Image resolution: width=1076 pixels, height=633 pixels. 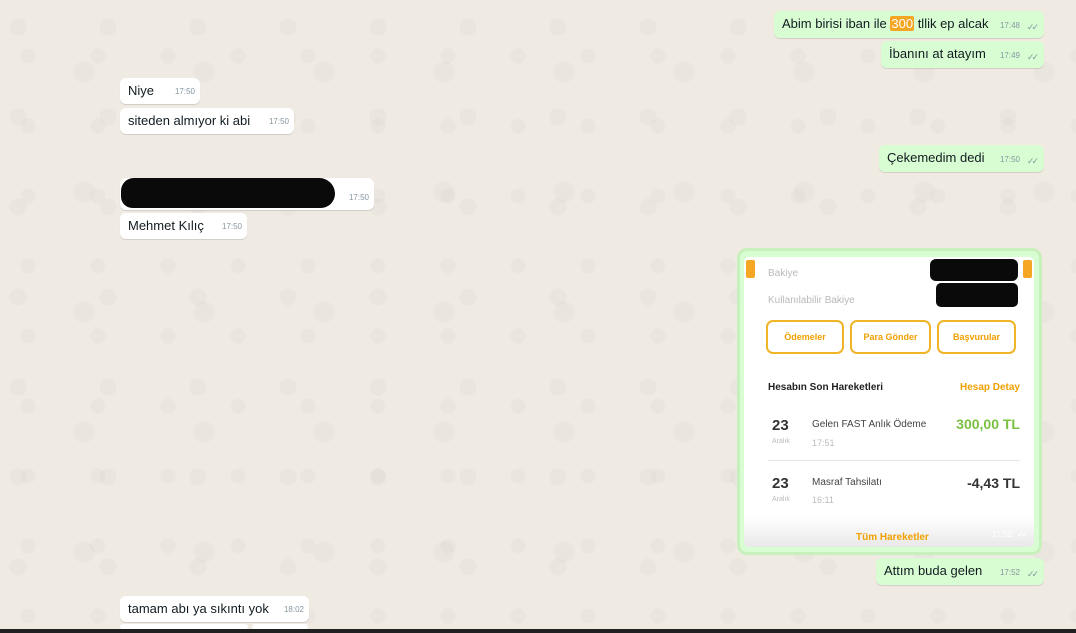 I want to click on message-incoming: tamam abı ya sıkıntı yok 18:02, so click(x=214, y=609).